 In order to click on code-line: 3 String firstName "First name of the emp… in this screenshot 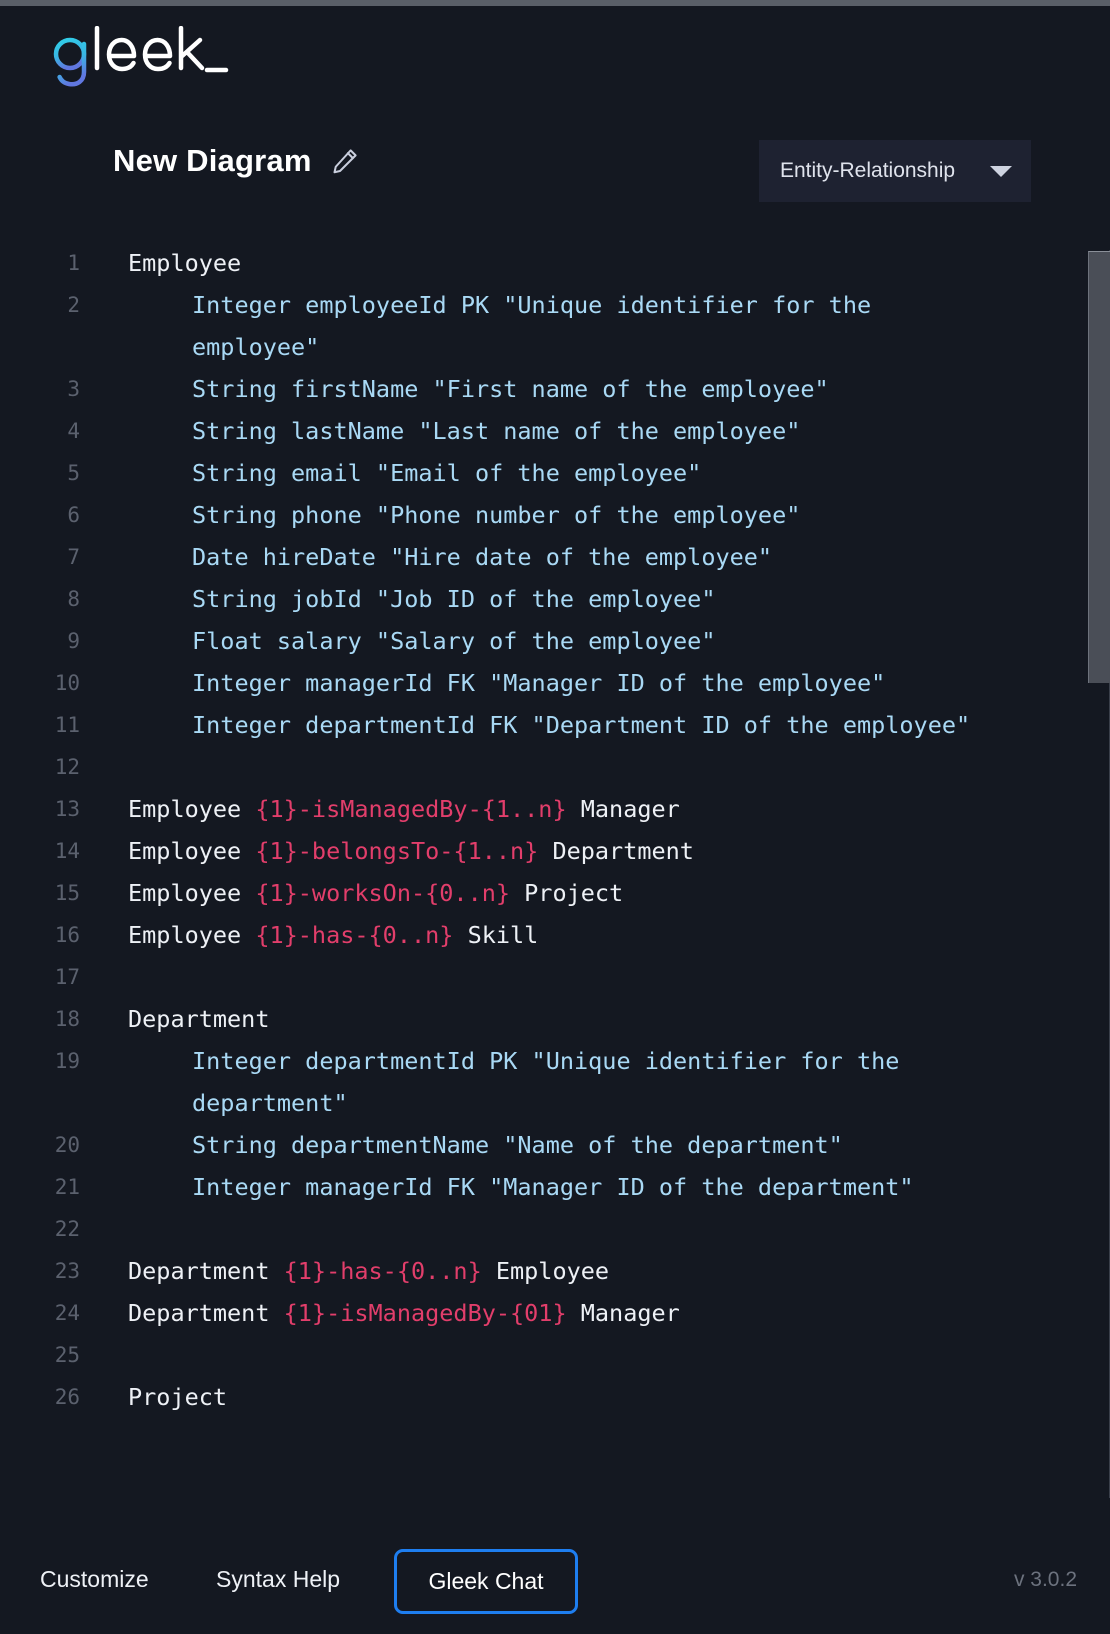, I will do `click(555, 389)`.